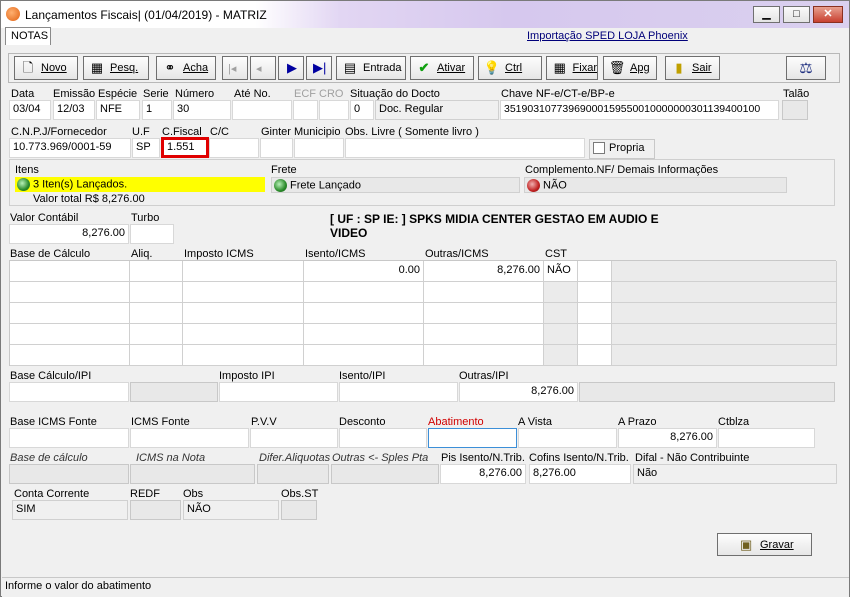 The image size is (850, 597). Describe the element at coordinates (152, 234) in the screenshot. I see `turbo-field` at that location.